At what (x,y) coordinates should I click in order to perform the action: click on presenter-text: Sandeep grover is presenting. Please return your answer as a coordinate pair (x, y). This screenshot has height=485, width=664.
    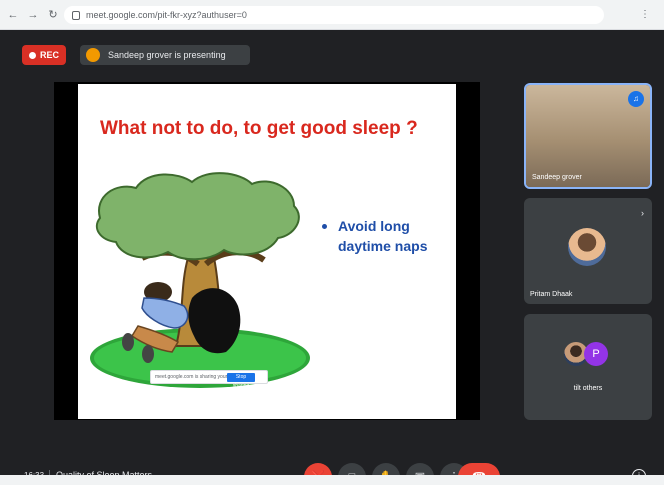
    Looking at the image, I should click on (167, 55).